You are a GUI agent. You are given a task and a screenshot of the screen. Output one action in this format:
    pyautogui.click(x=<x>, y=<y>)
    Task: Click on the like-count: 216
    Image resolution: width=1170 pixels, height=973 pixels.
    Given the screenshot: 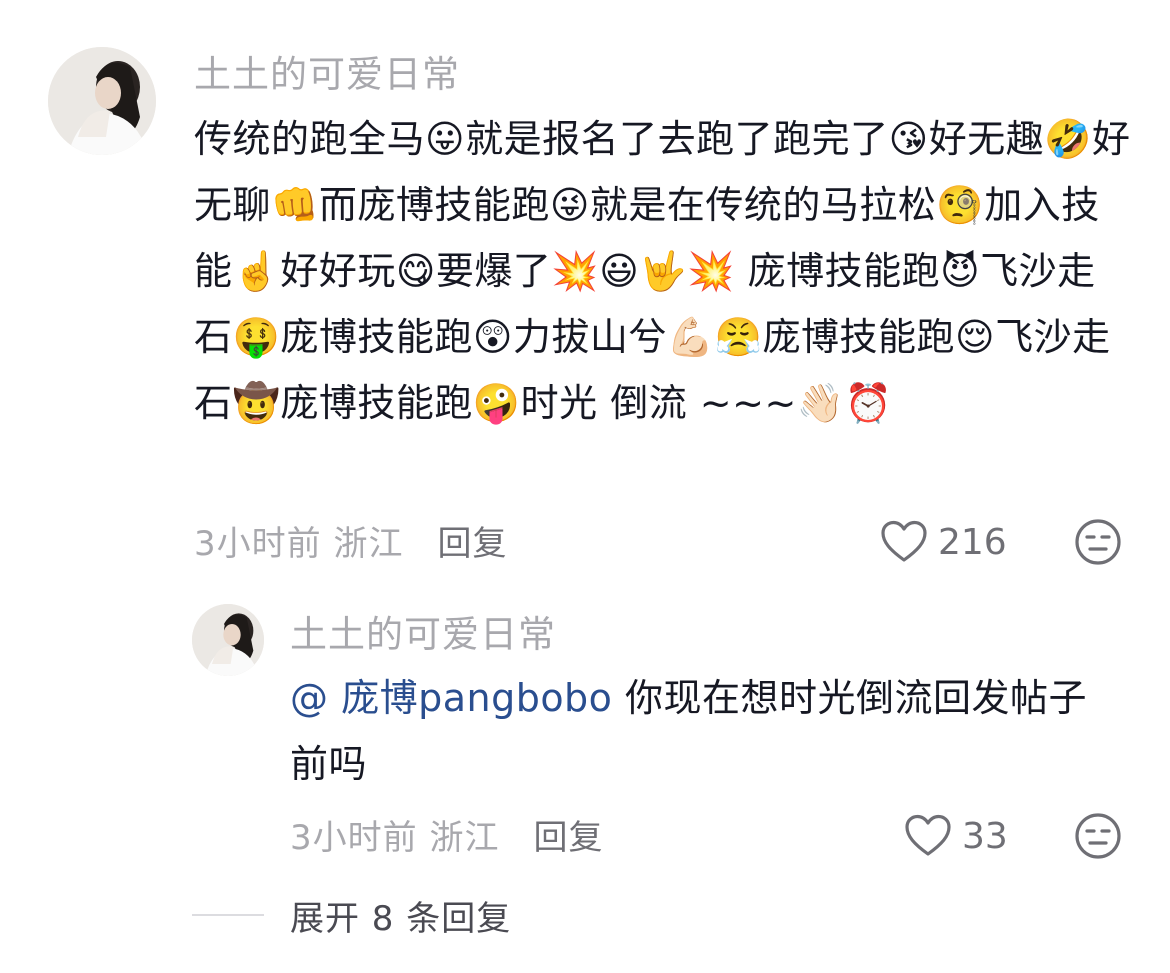 What is the action you would take?
    pyautogui.click(x=972, y=542)
    